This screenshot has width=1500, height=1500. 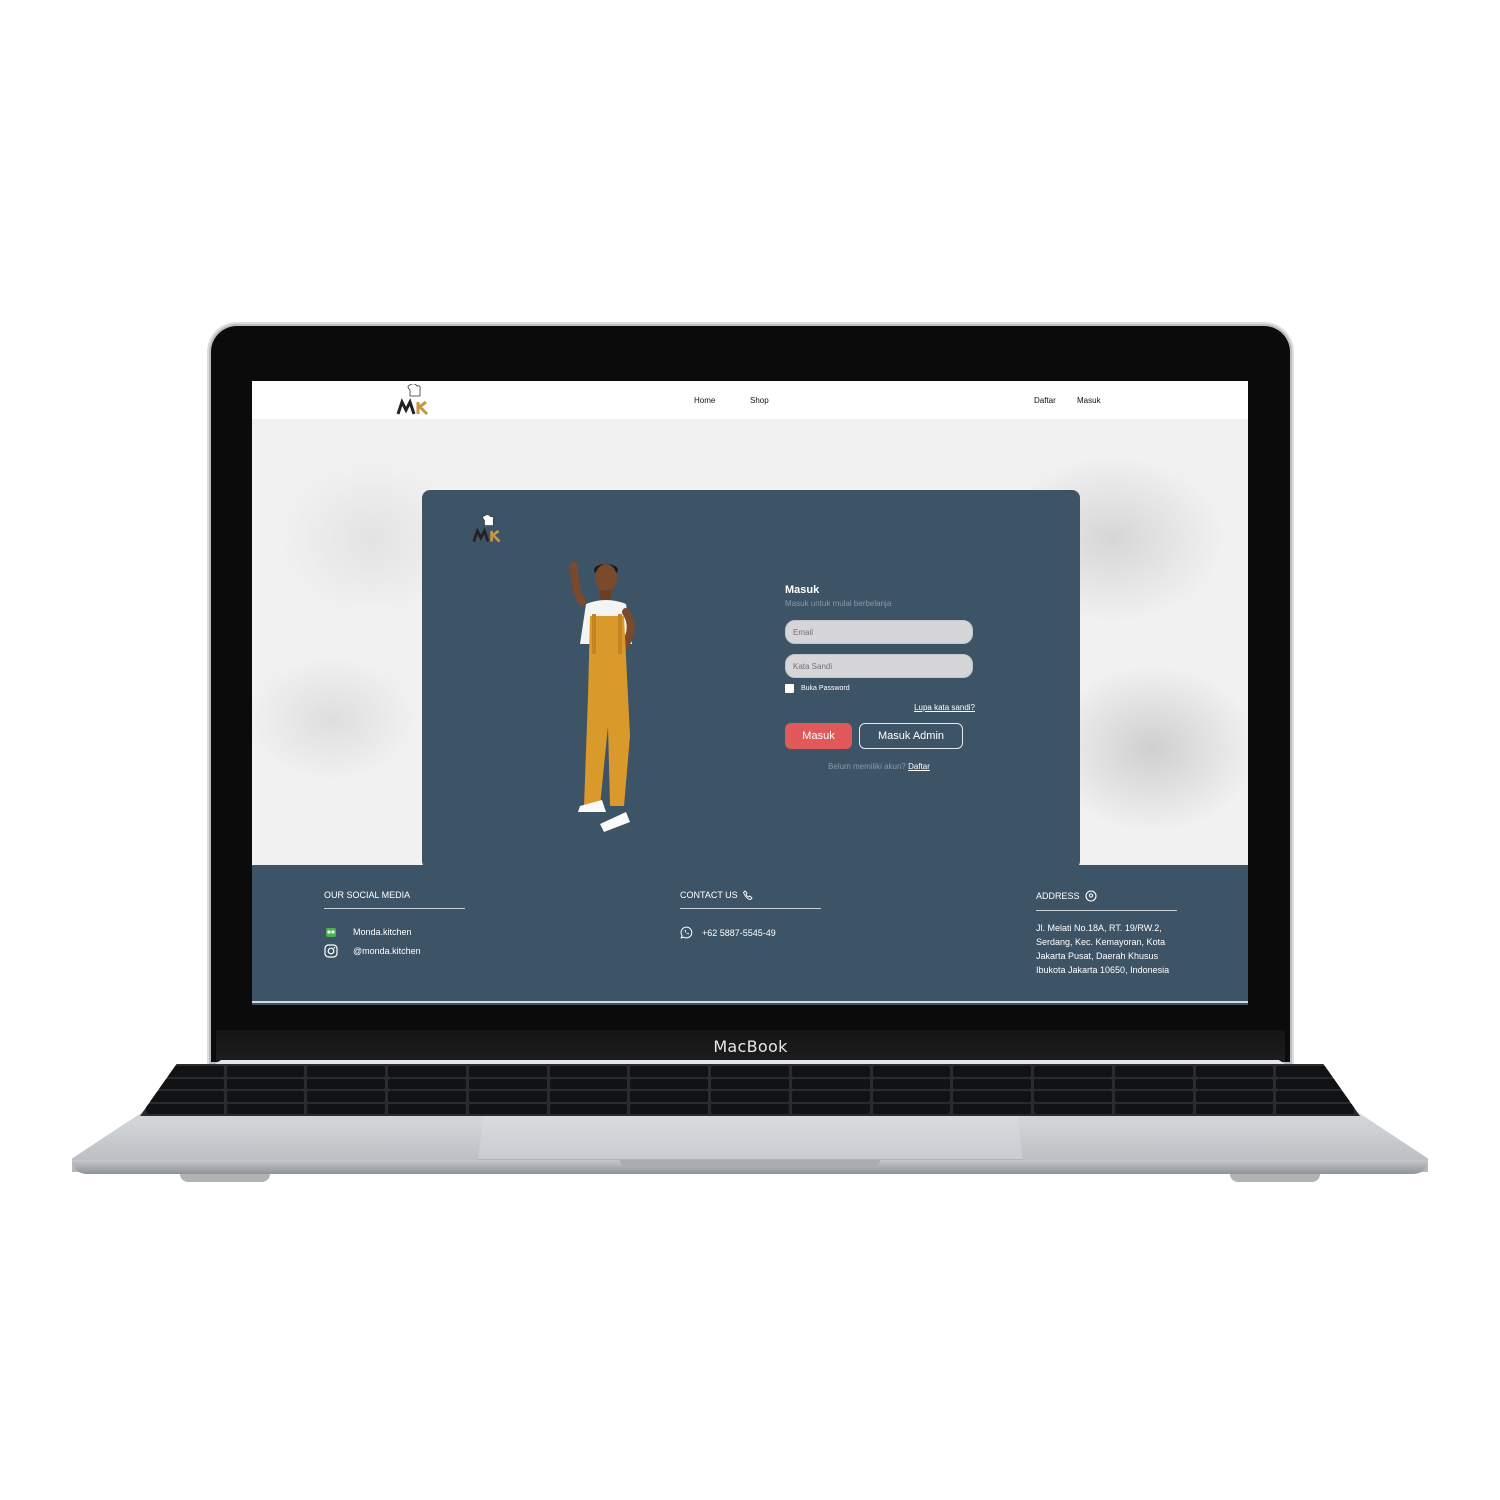 What do you see at coordinates (382, 932) in the screenshot?
I see `social-tokopedia-label: Monda.kitchen` at bounding box center [382, 932].